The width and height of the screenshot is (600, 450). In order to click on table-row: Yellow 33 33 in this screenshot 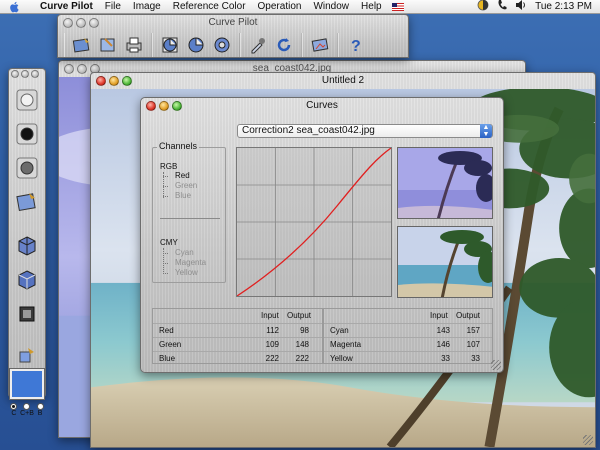, I will do `click(408, 358)`.